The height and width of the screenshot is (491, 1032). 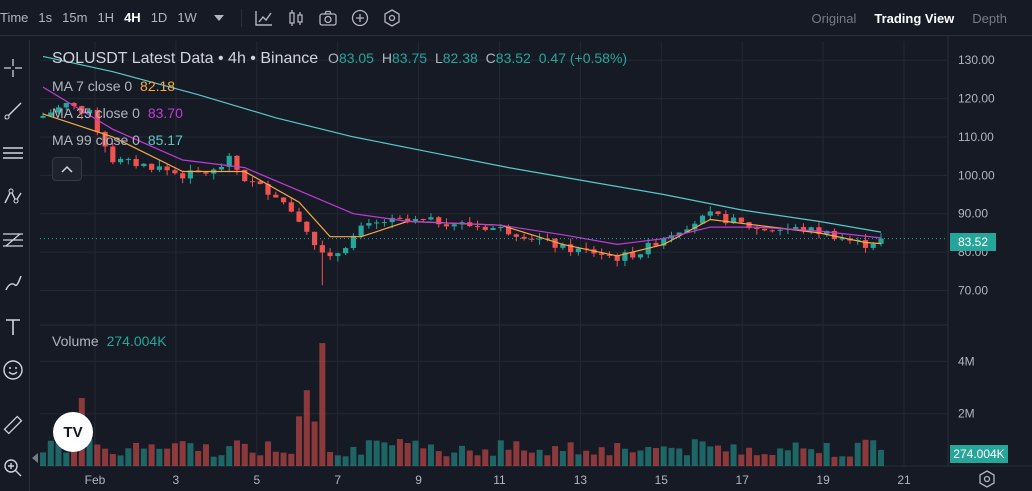 I want to click on legend-ma7: MA 7 close 0 82.18, so click(x=115, y=86).